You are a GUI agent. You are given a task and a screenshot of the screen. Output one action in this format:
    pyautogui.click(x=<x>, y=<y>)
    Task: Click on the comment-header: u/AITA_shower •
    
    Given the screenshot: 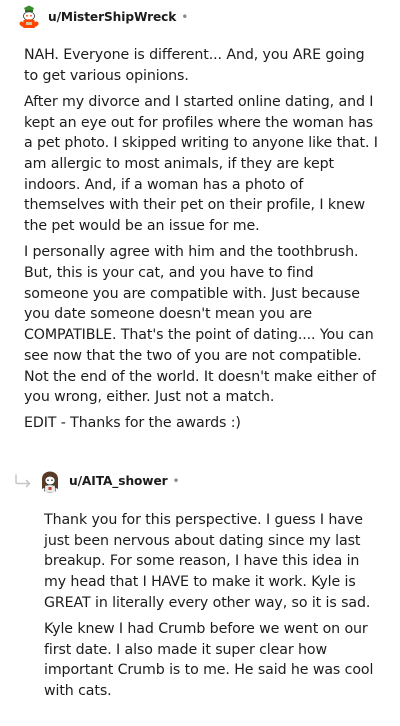 What is the action you would take?
    pyautogui.click(x=109, y=481)
    